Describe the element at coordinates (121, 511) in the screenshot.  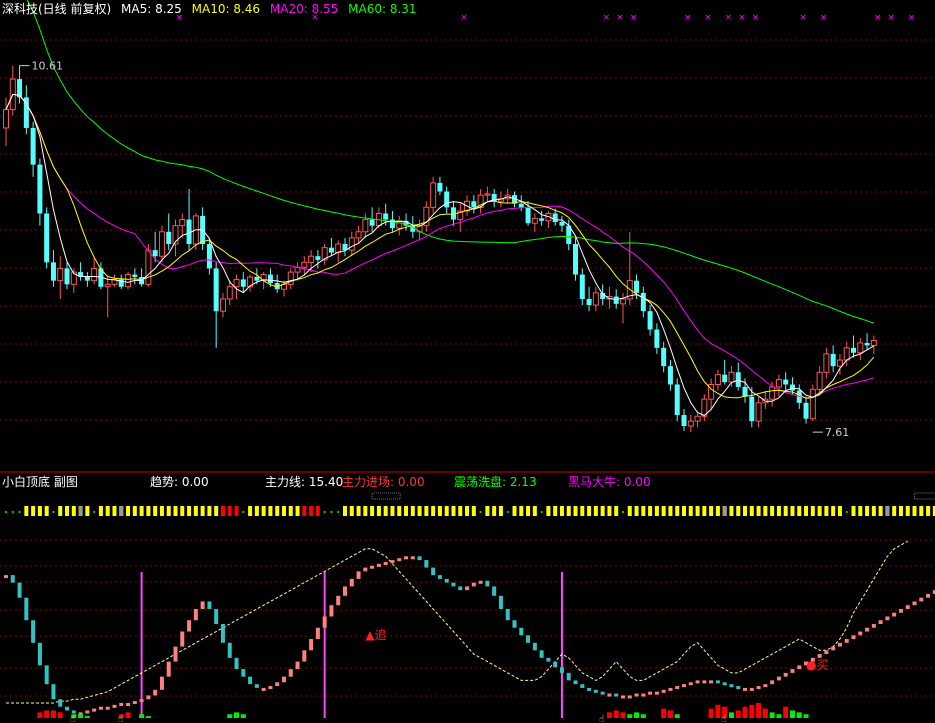
I see `strip-block-gray` at that location.